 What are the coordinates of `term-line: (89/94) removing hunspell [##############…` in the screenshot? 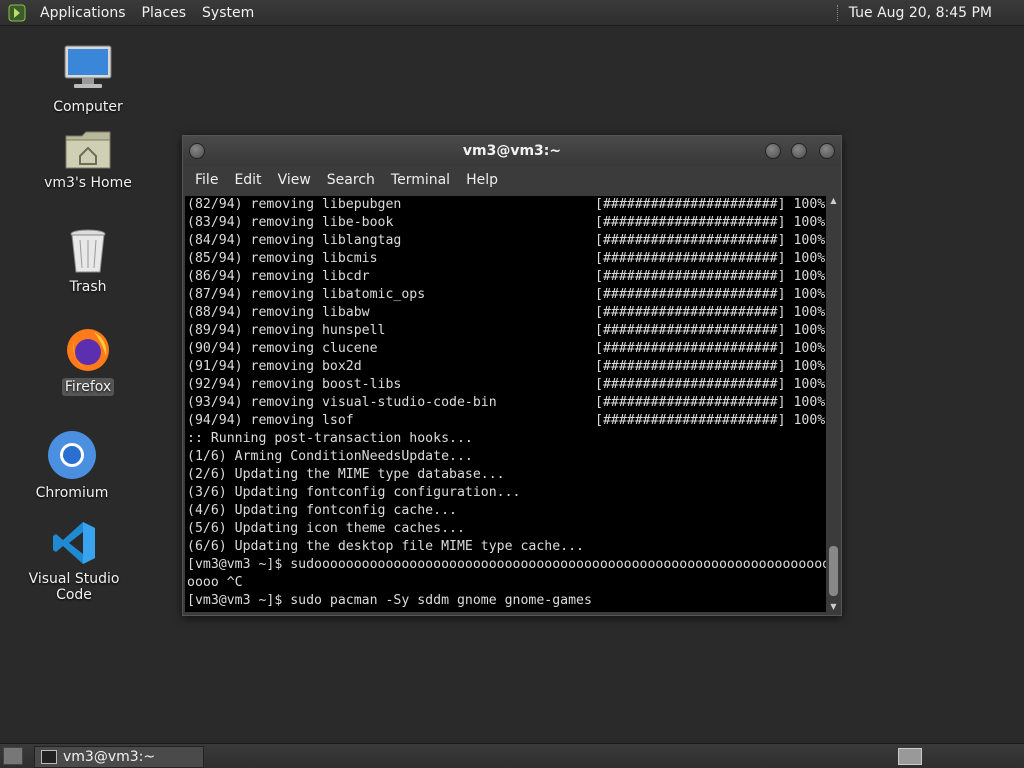 It's located at (506, 331).